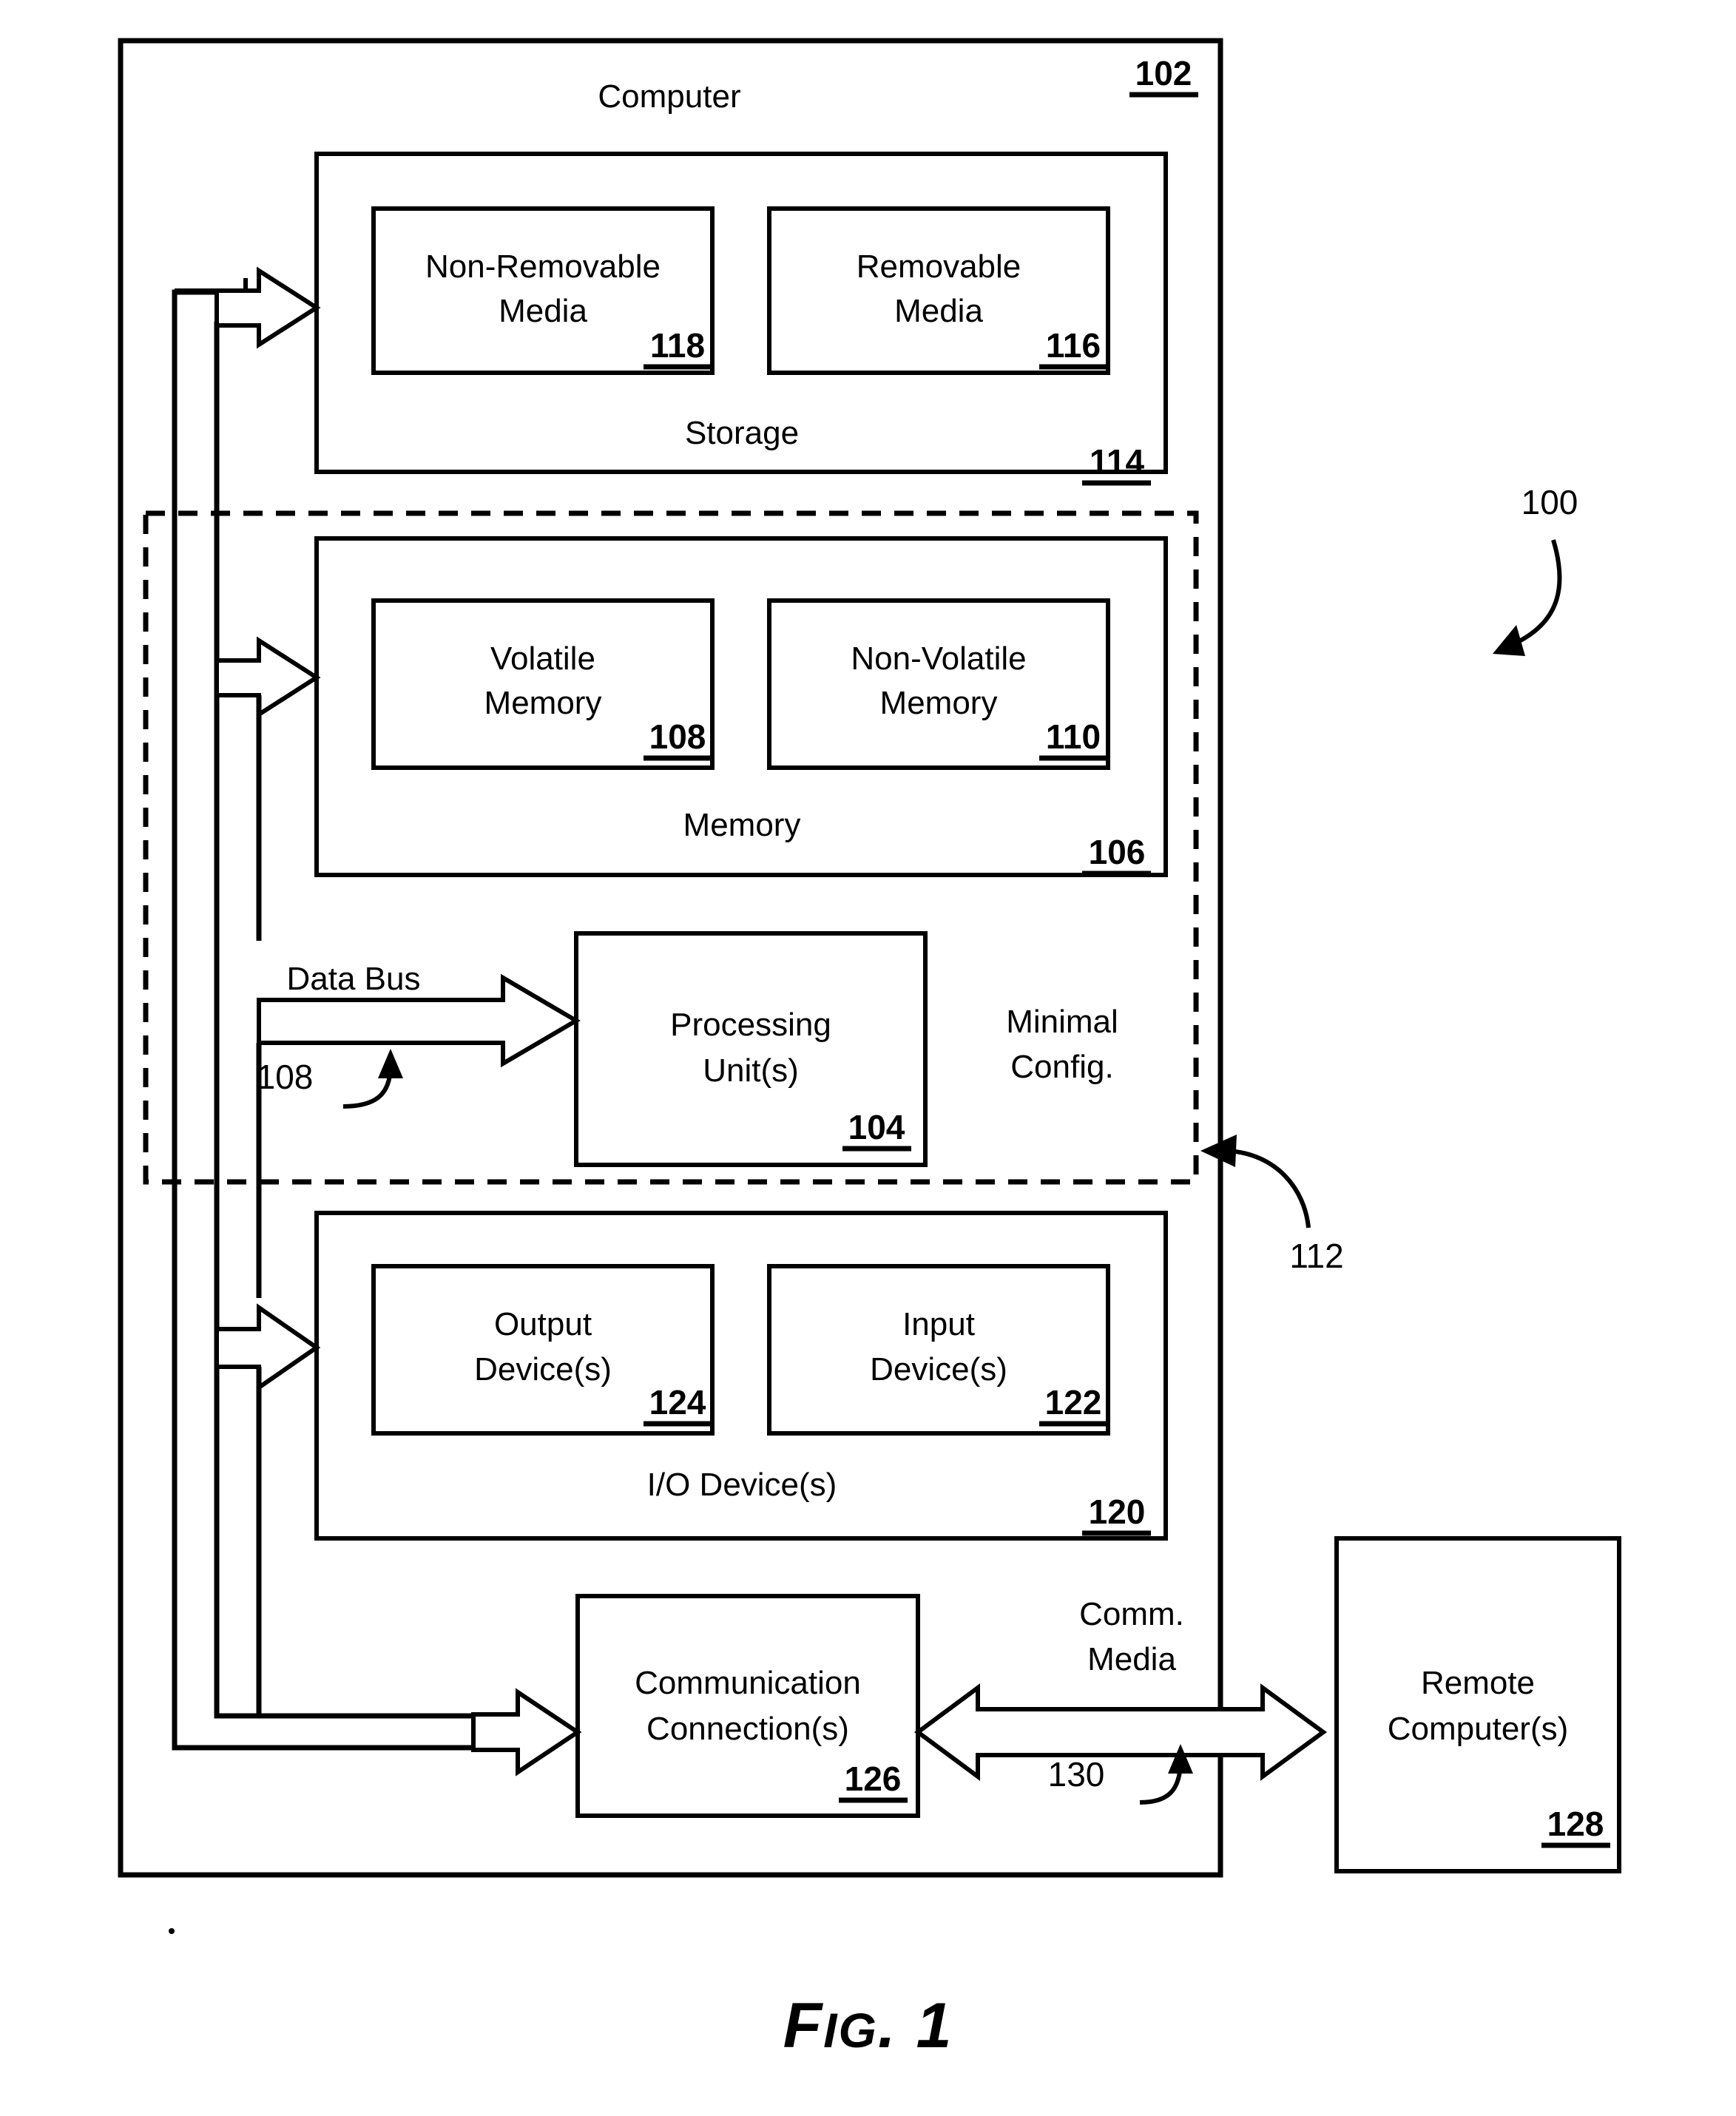 The height and width of the screenshot is (2116, 1736). I want to click on non-volatile-memory-label-line2: Memory, so click(939, 703).